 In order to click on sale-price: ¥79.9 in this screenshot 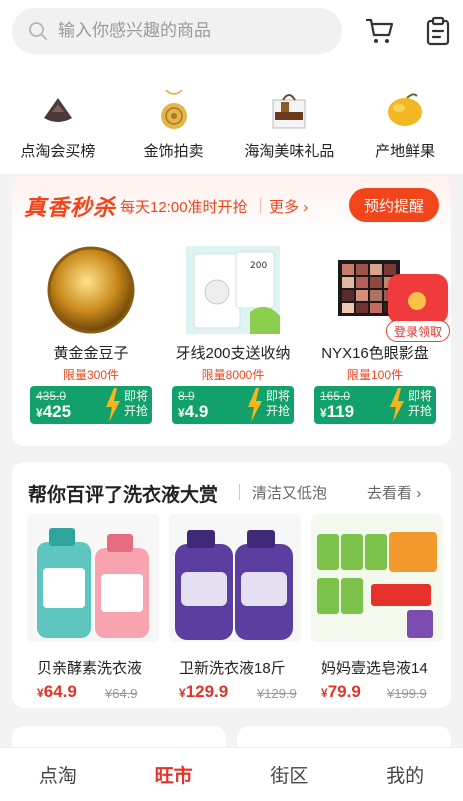, I will do `click(341, 692)`.